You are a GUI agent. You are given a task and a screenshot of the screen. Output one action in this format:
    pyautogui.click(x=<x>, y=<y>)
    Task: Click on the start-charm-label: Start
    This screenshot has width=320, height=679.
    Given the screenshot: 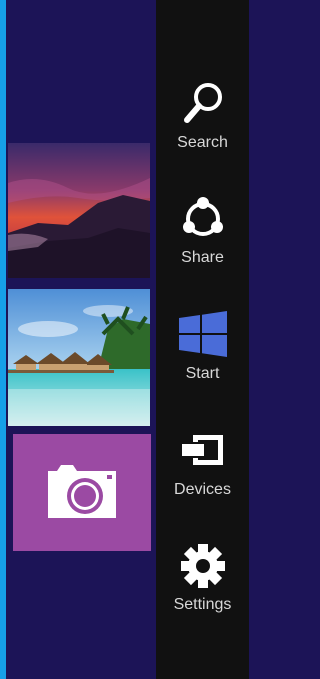 What is the action you would take?
    pyautogui.click(x=202, y=373)
    